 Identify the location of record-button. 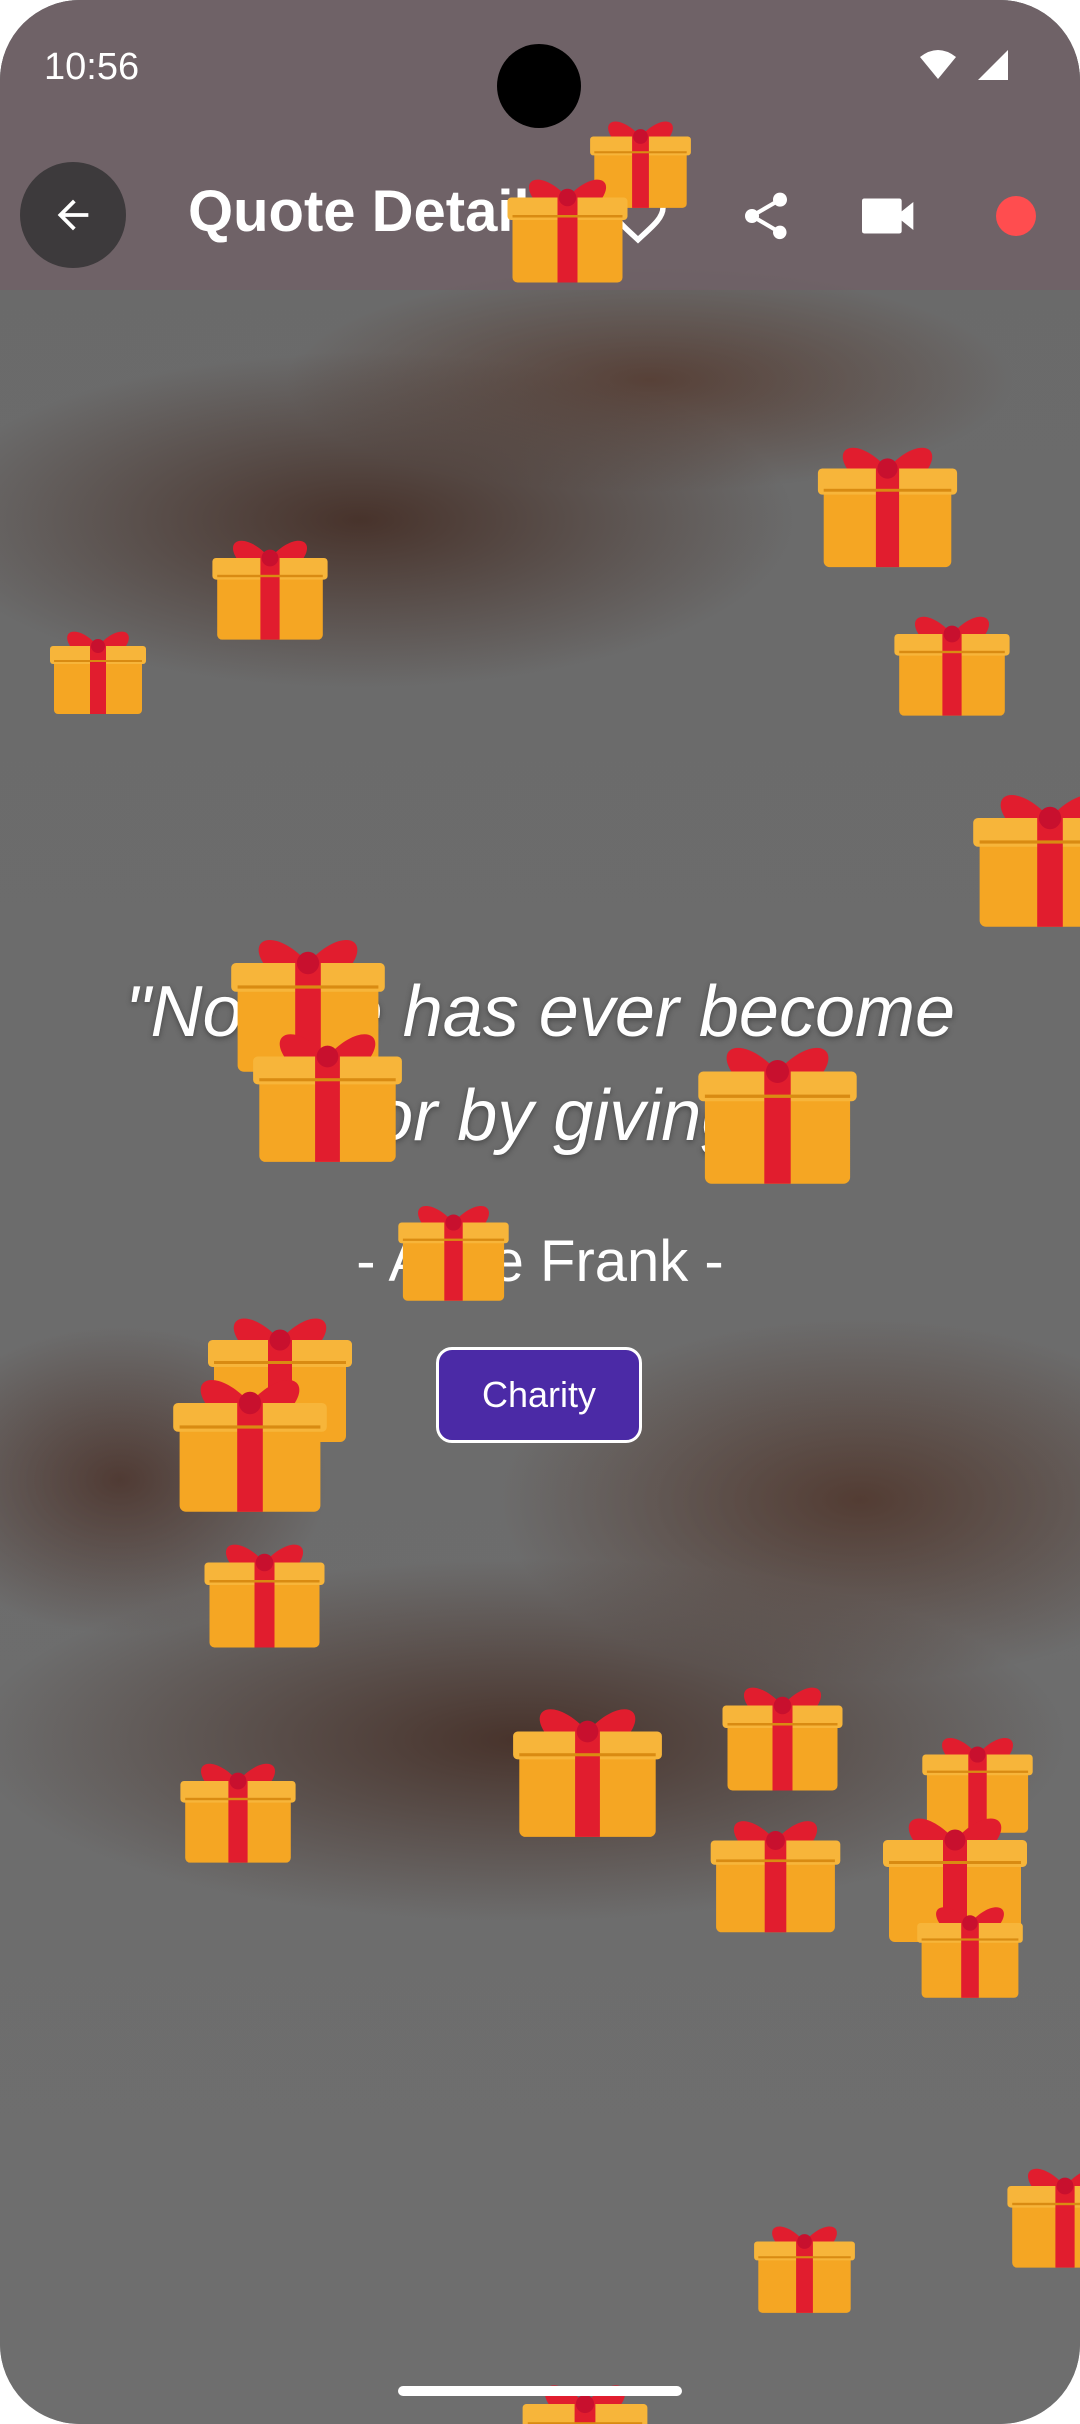
(1016, 216).